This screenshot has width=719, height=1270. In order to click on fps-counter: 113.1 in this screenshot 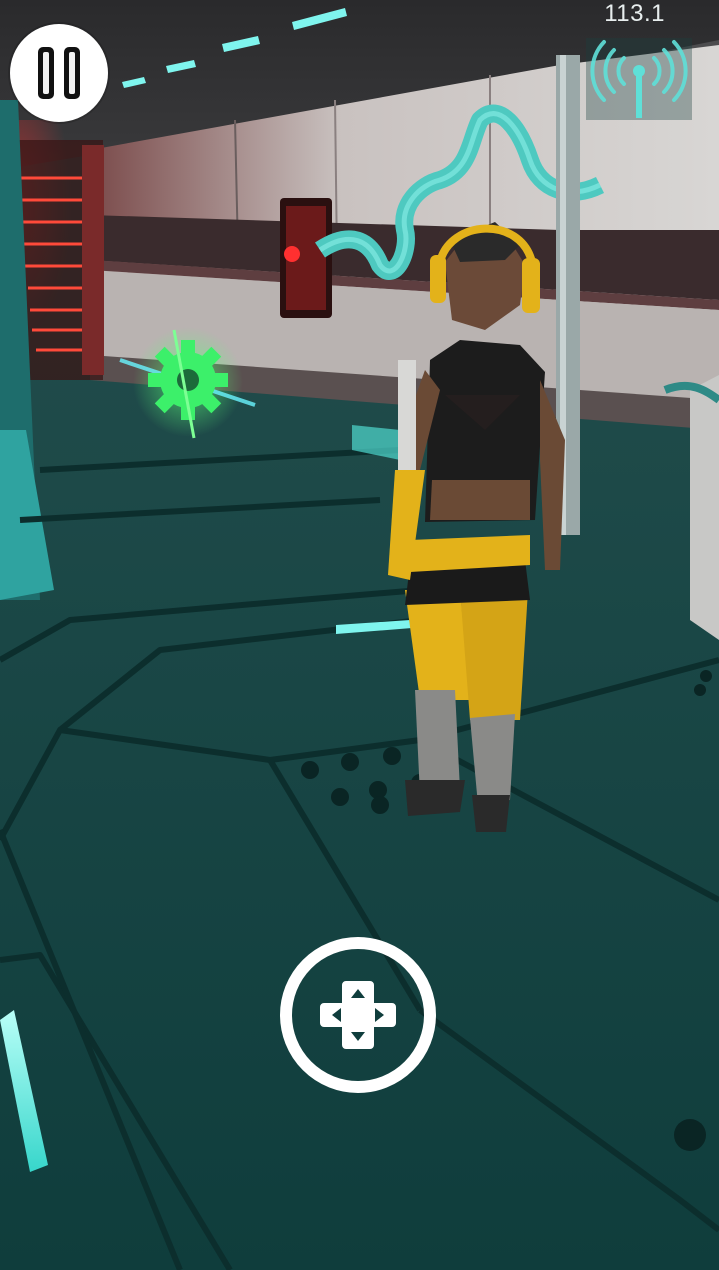, I will do `click(634, 13)`.